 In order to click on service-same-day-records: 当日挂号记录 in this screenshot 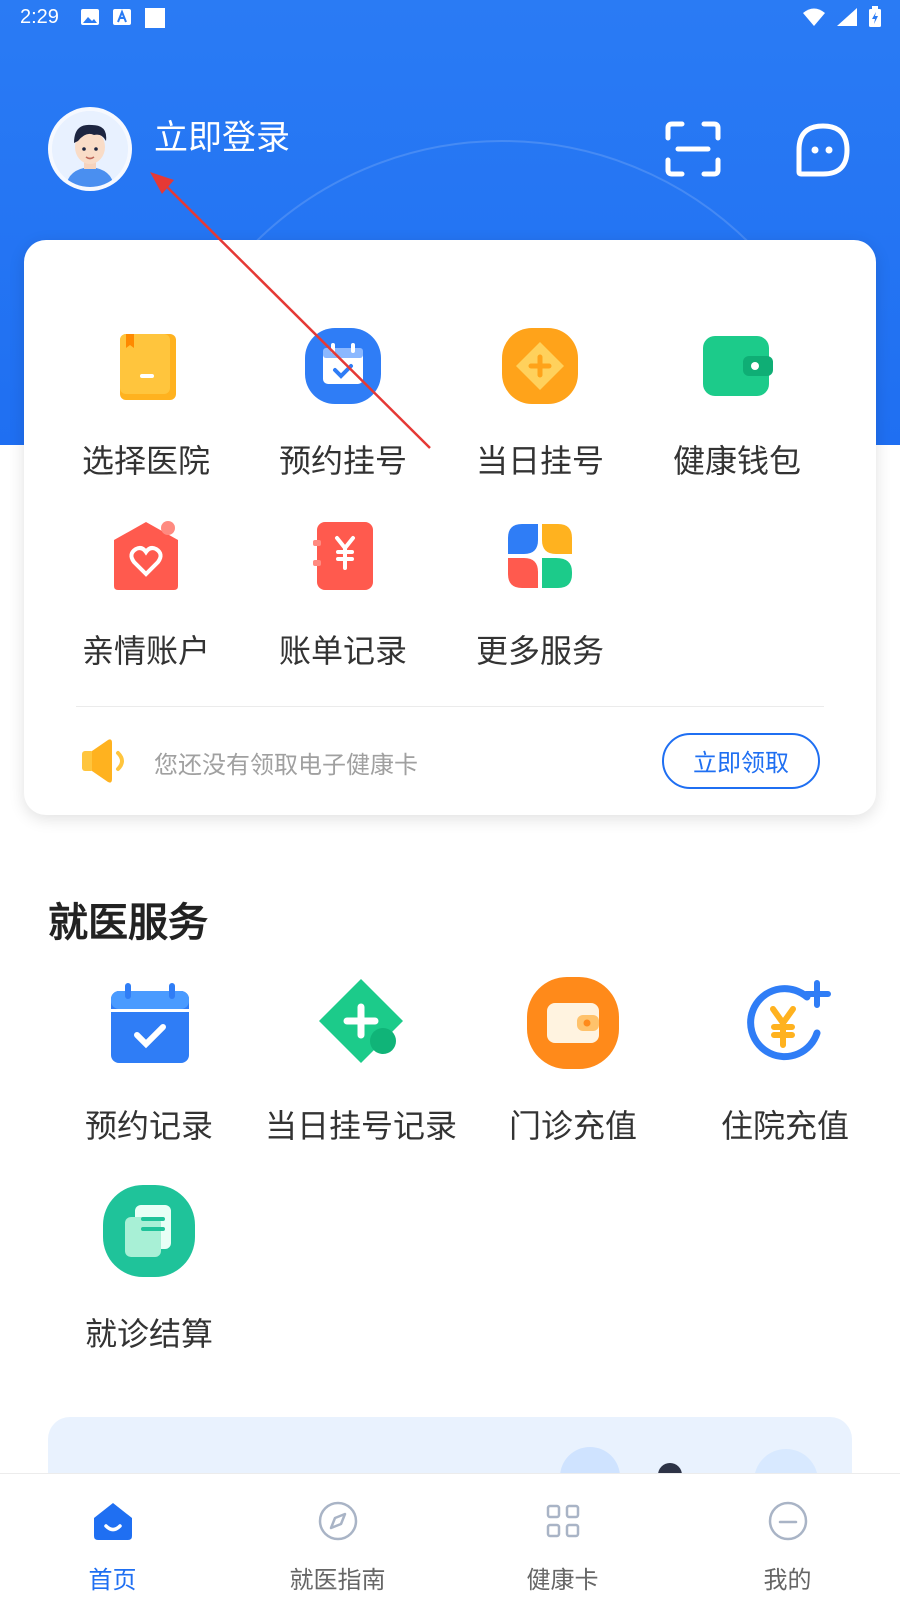, I will do `click(361, 1061)`.